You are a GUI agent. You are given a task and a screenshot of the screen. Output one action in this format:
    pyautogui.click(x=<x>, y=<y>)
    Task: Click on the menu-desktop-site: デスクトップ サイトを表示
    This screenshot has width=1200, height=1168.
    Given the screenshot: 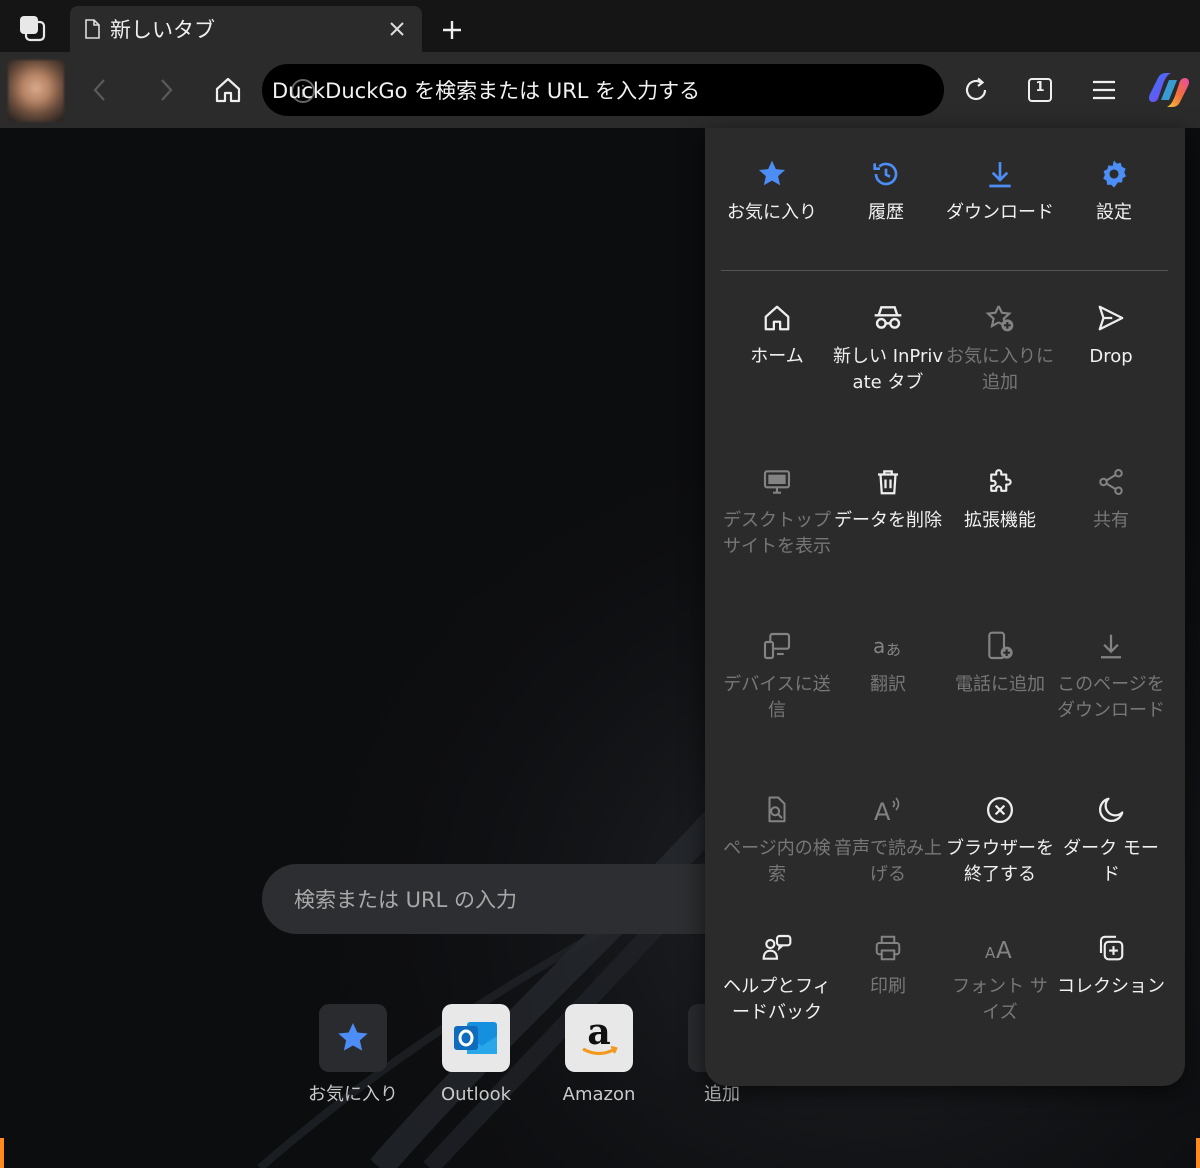 What is the action you would take?
    pyautogui.click(x=777, y=511)
    